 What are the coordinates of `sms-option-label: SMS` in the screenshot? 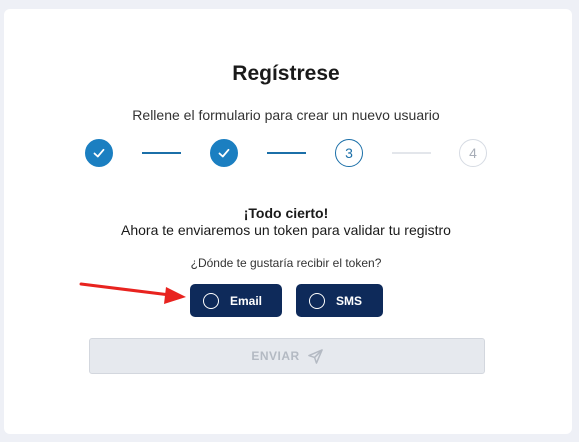 It's located at (349, 300).